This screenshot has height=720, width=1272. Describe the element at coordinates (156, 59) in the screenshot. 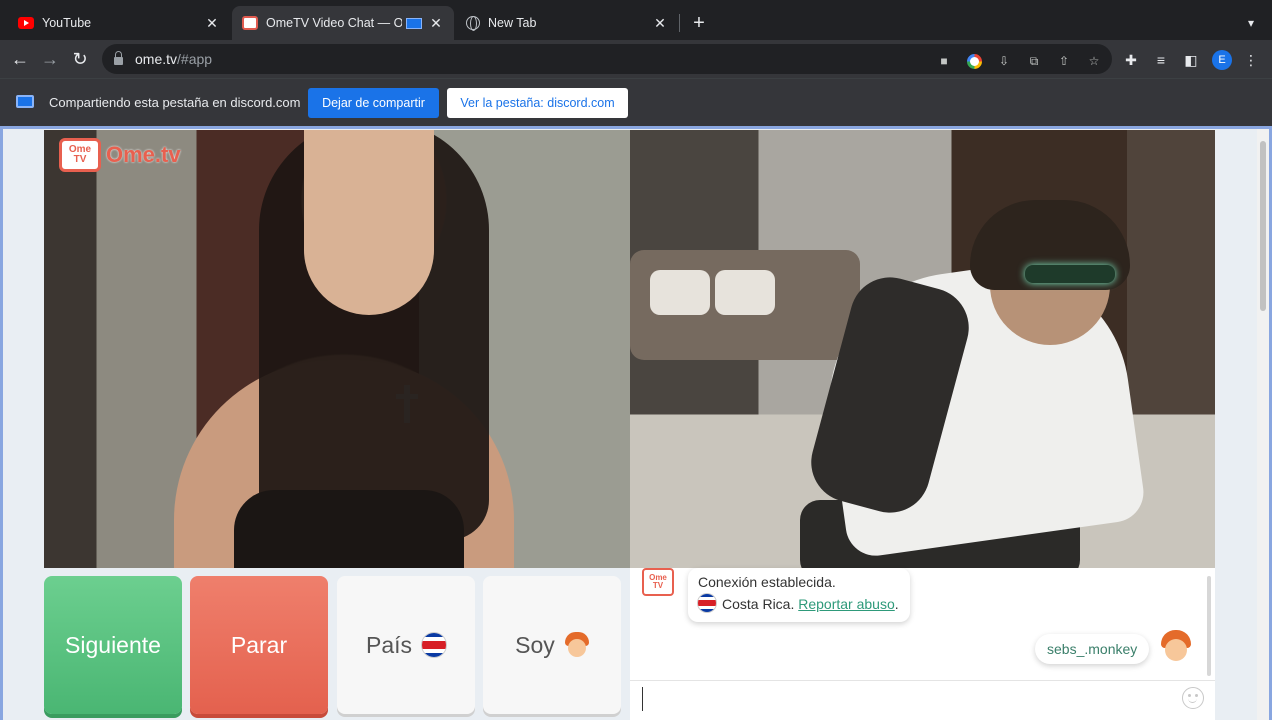

I see `url-host: ome.tv` at that location.